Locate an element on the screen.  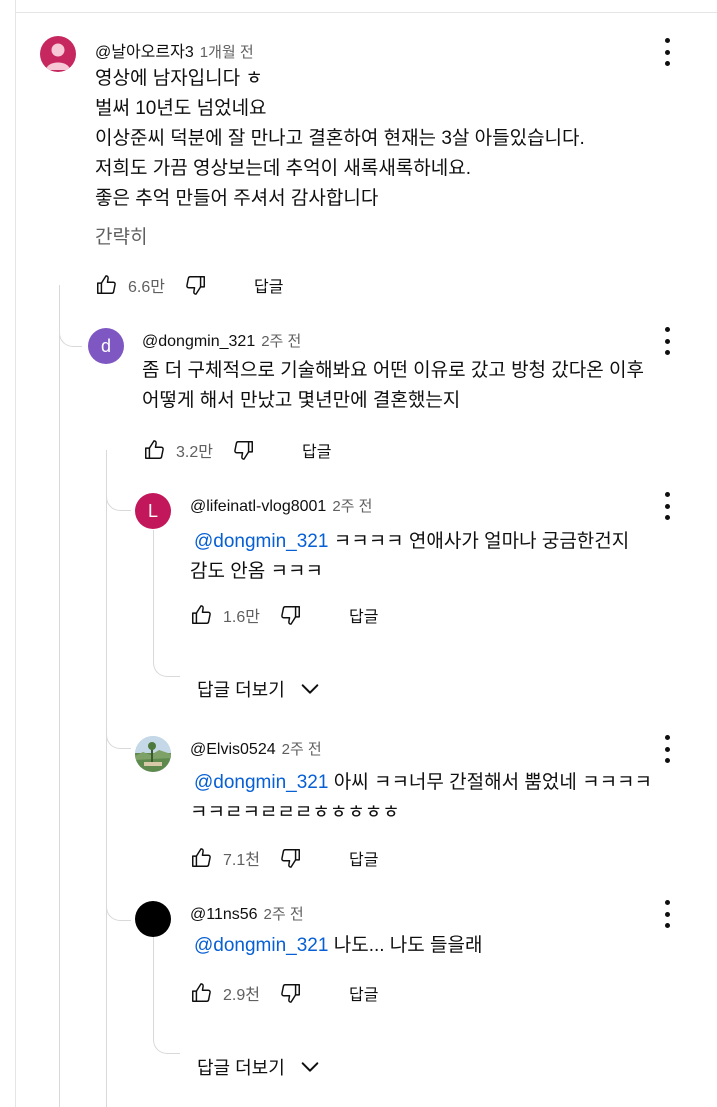
comment-line: ㅋㅋㄹㅋㄹㄹㄹㅎㅎㅎㅎㅎ is located at coordinates (295, 812).